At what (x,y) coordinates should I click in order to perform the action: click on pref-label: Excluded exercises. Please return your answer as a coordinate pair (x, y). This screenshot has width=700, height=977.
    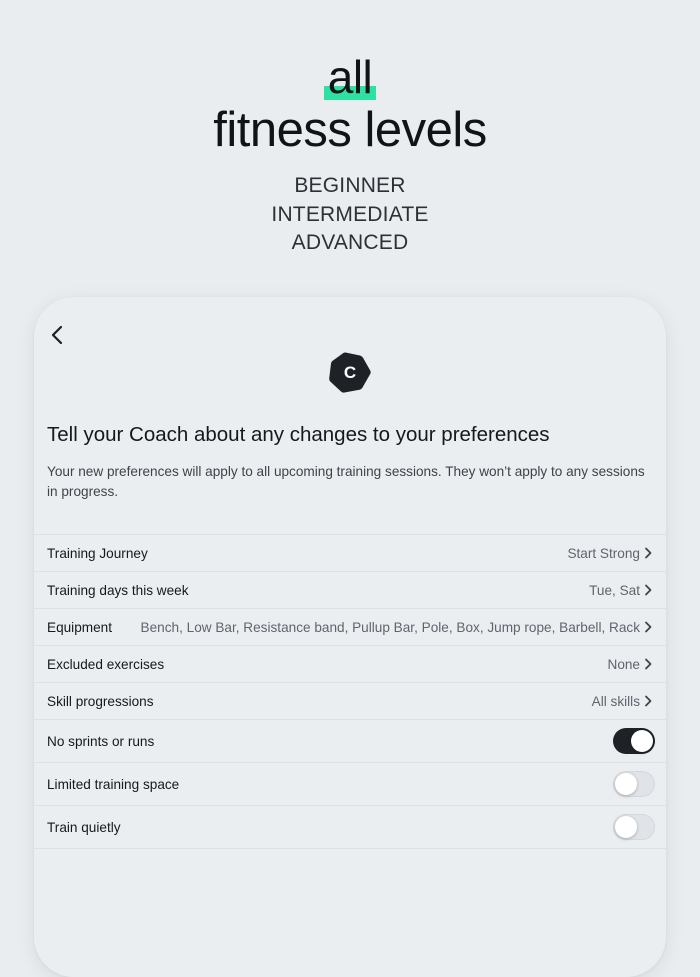
    Looking at the image, I should click on (106, 664).